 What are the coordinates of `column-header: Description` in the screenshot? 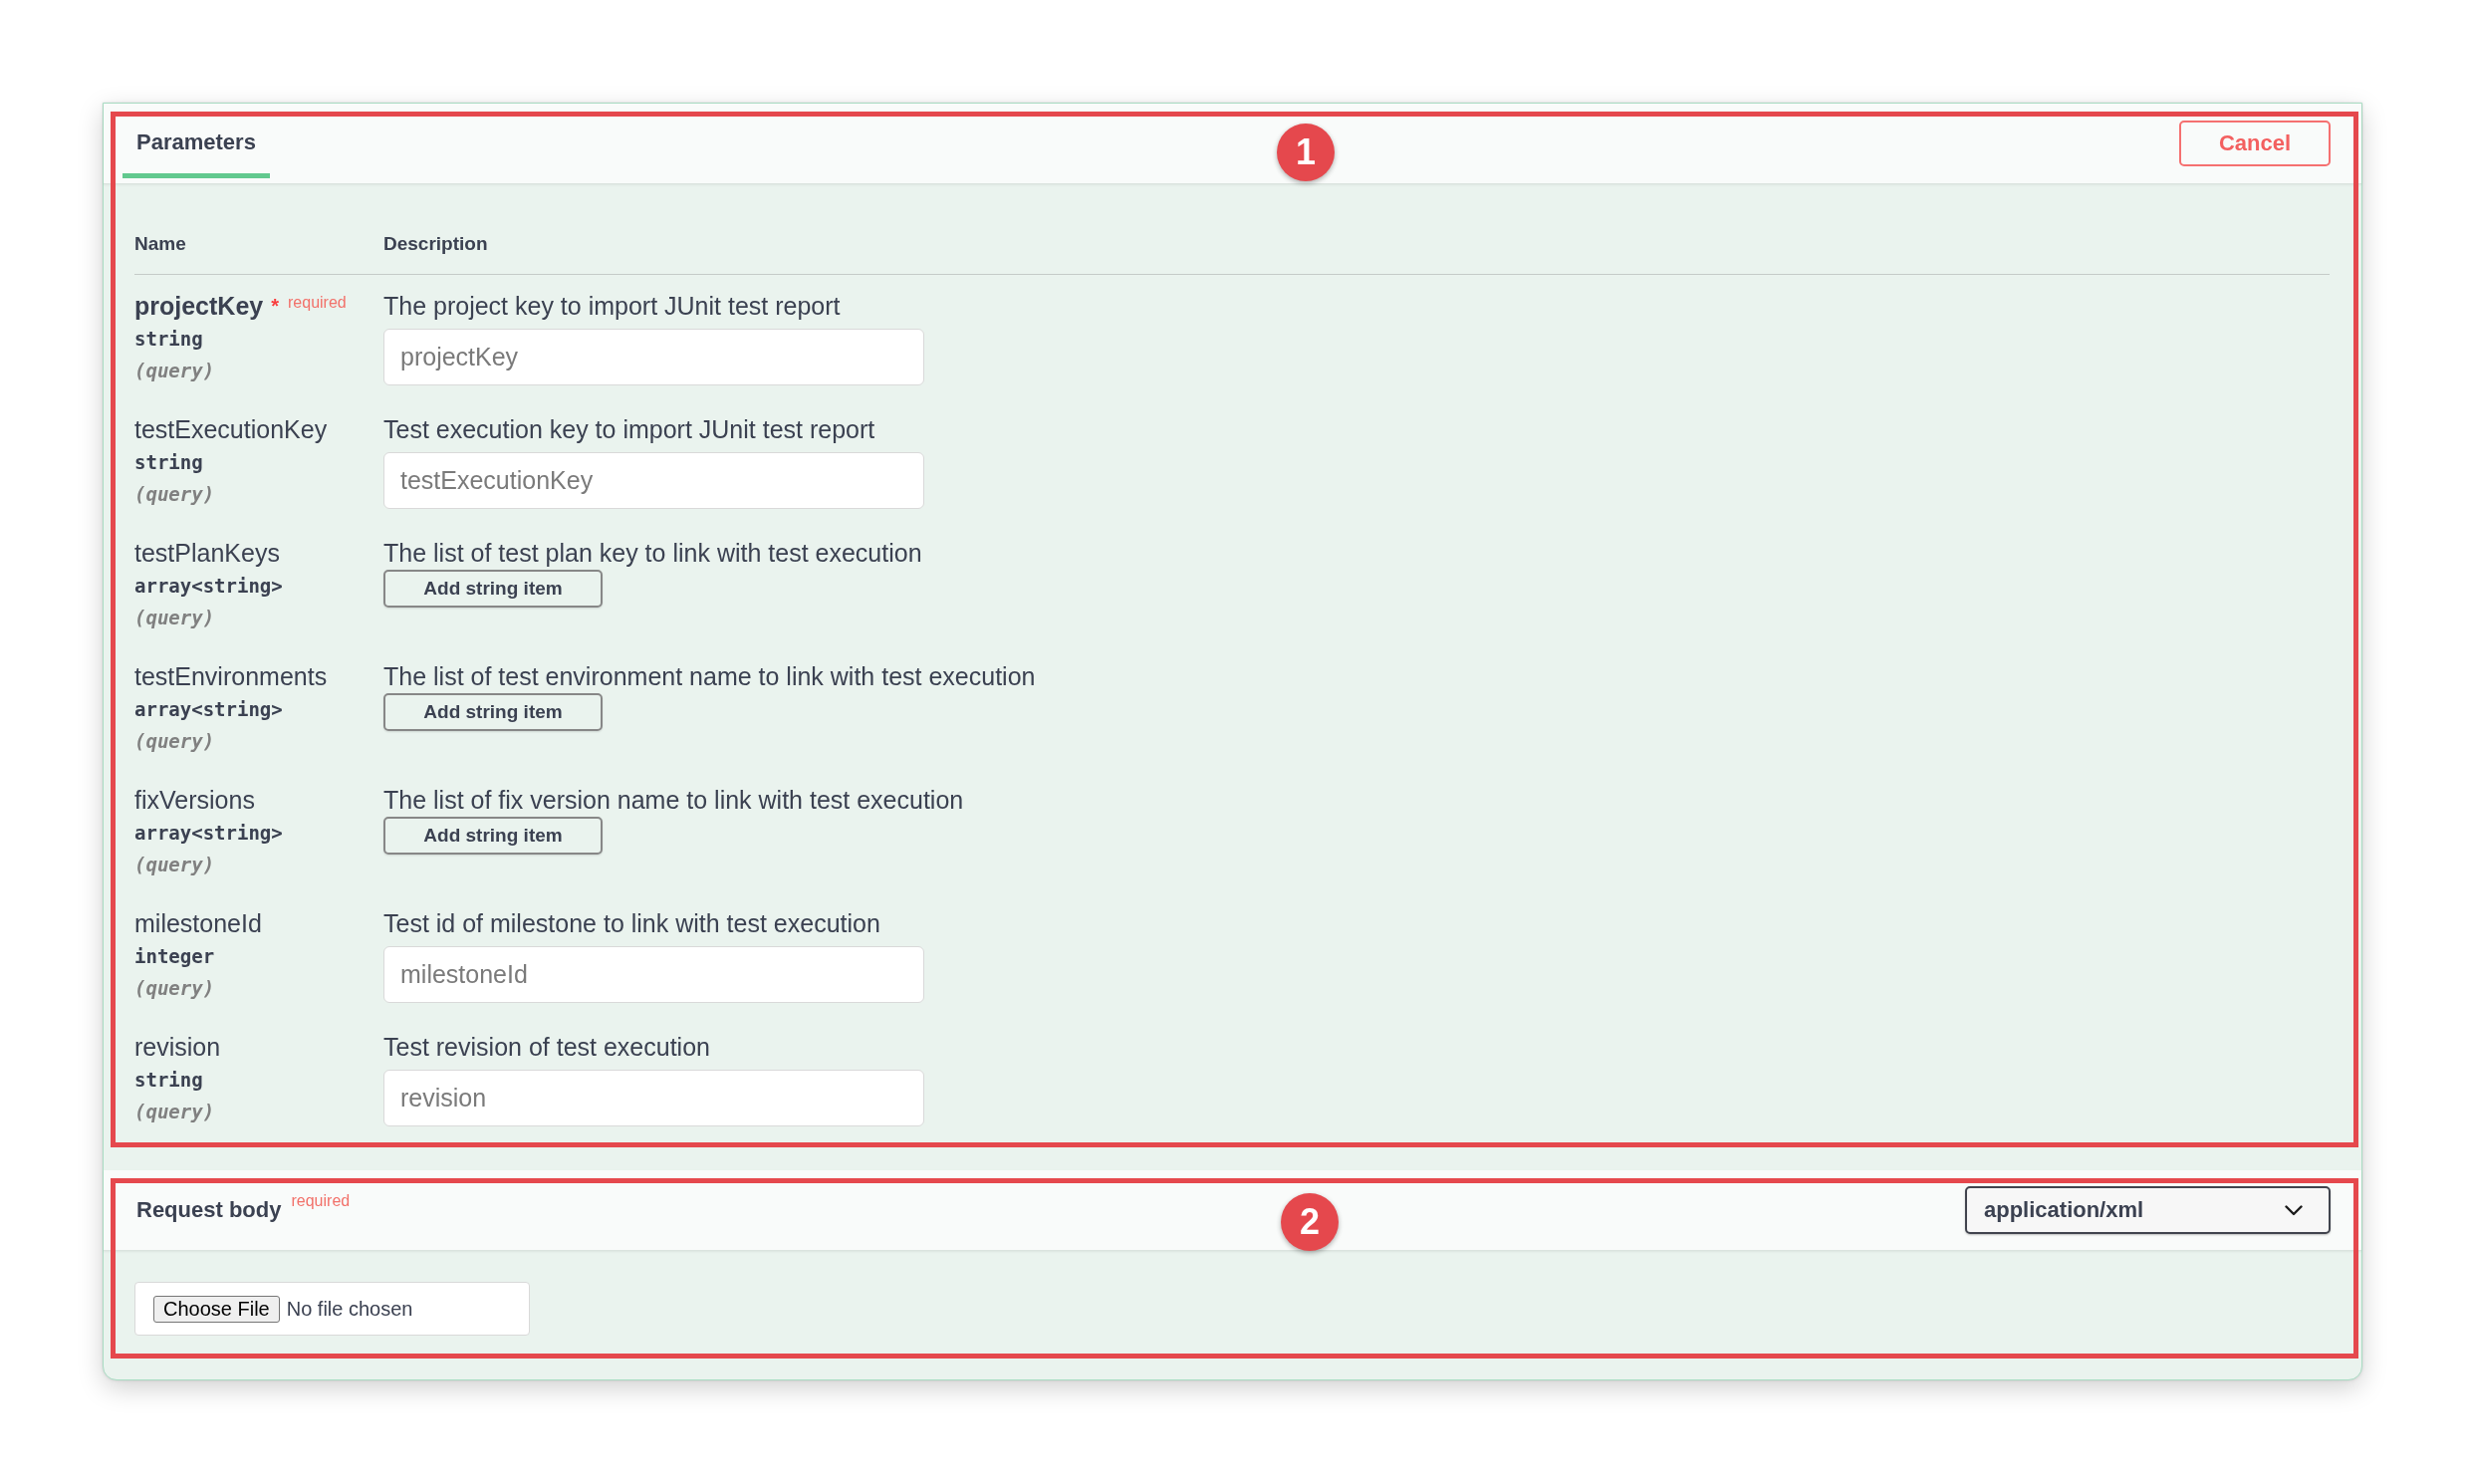 It's located at (435, 243).